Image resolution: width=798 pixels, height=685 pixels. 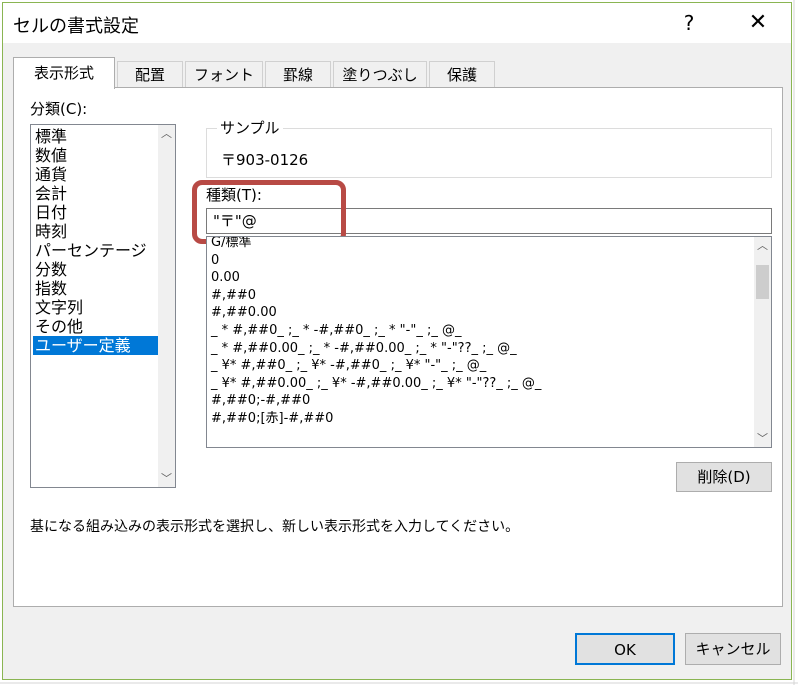 What do you see at coordinates (224, 74) in the screenshot?
I see `tab-font: フォント` at bounding box center [224, 74].